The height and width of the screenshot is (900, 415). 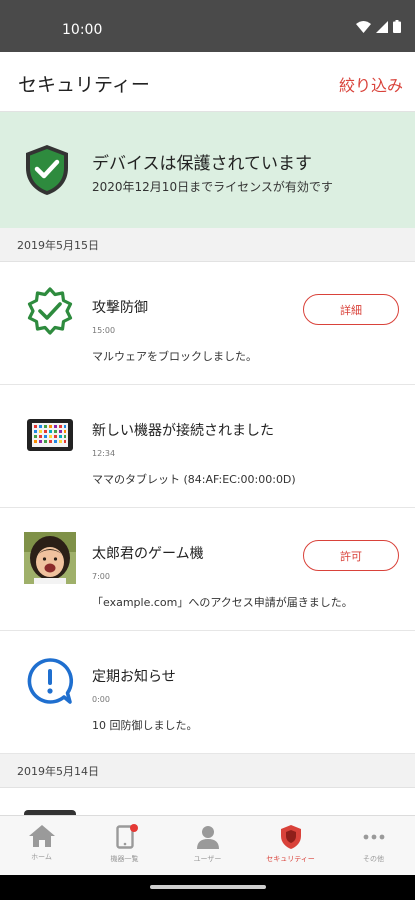 What do you see at coordinates (101, 576) in the screenshot?
I see `item-time: 7:00` at bounding box center [101, 576].